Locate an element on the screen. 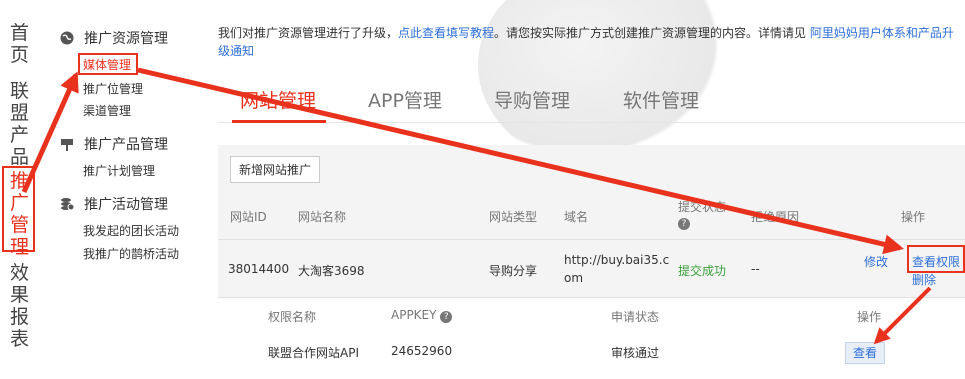 The height and width of the screenshot is (379, 965). col-header-domain: 域名 is located at coordinates (576, 217).